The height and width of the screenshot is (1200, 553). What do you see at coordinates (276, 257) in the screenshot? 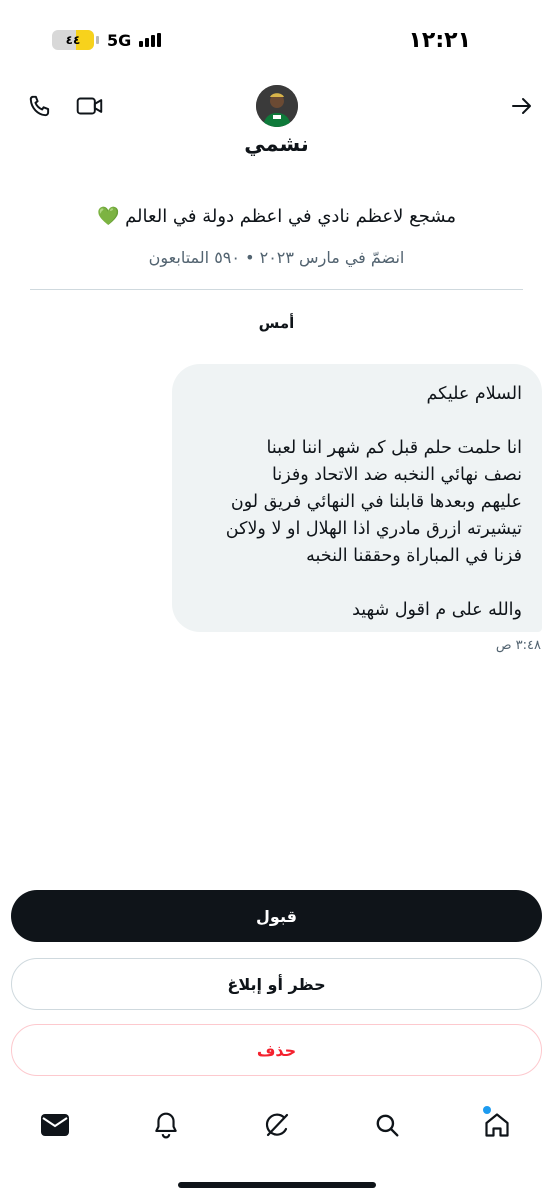
I see `profile-meta: انضمّ في مارس ٢٠٢٣ • ٥٩٠ المتابعون` at bounding box center [276, 257].